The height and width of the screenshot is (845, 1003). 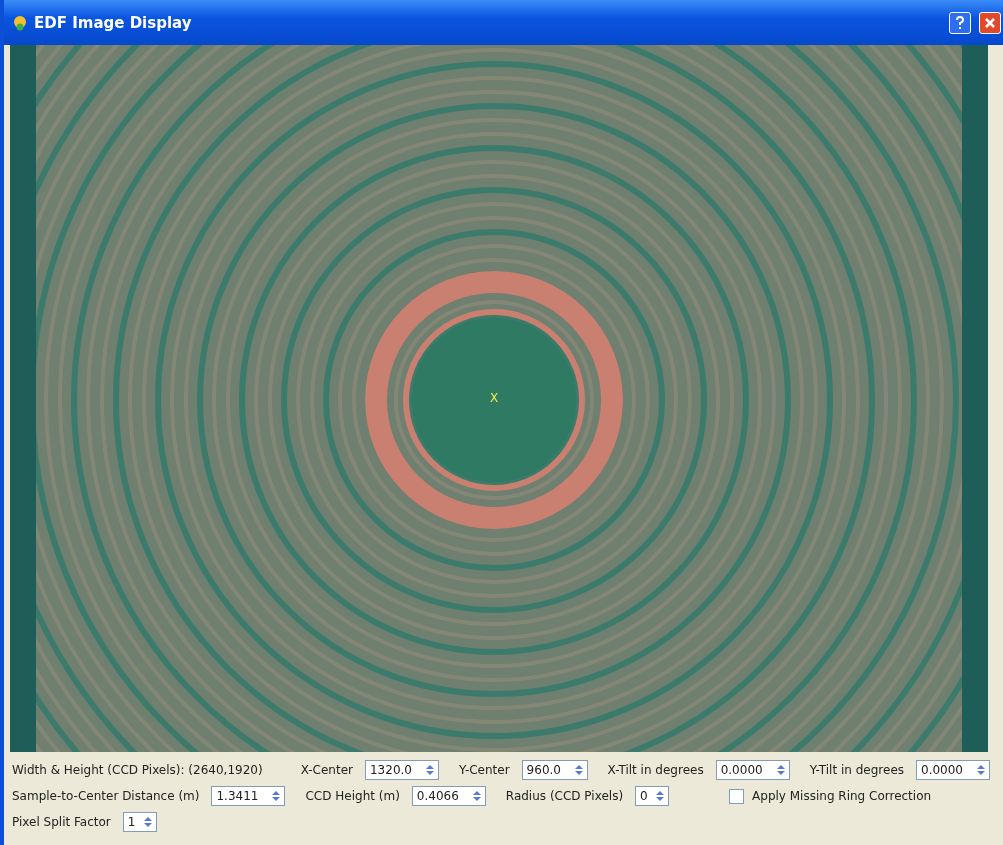 I want to click on close-button, so click(x=990, y=22).